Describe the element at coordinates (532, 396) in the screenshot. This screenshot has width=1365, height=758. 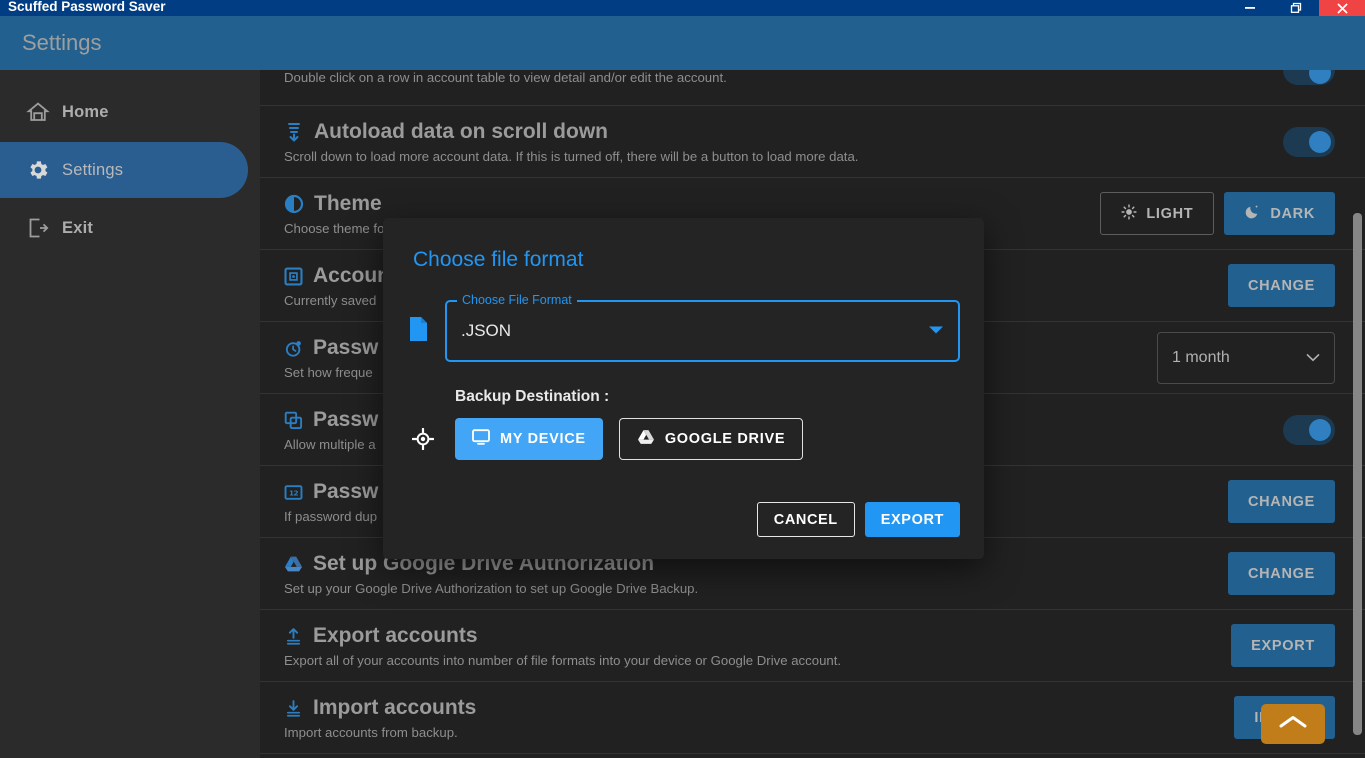
I see `backup-destination-label: Backup Destination :` at that location.